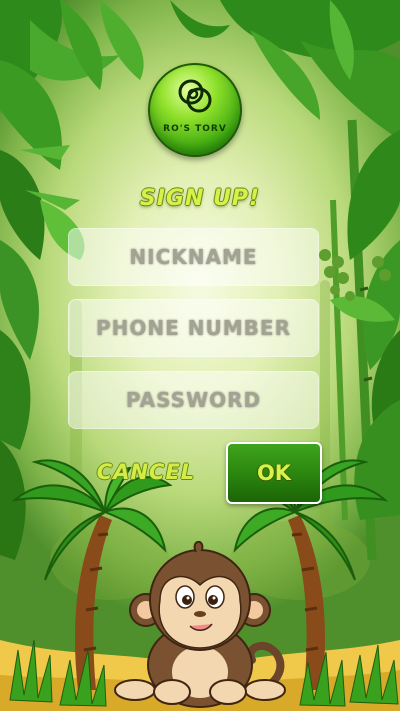 The height and width of the screenshot is (711, 400). Describe the element at coordinates (195, 96) in the screenshot. I see `logo-mark-icon` at that location.